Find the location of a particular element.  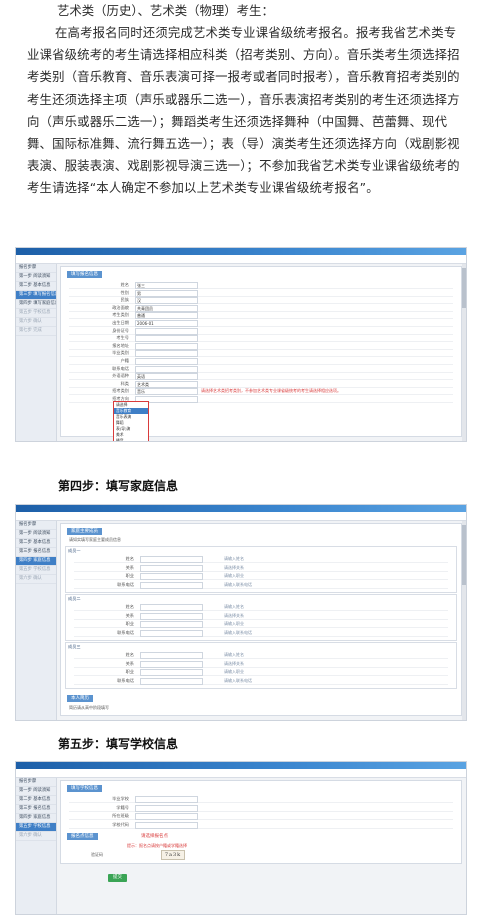

step-five-heading: 第五步：填写学校信息 is located at coordinates (118, 744).